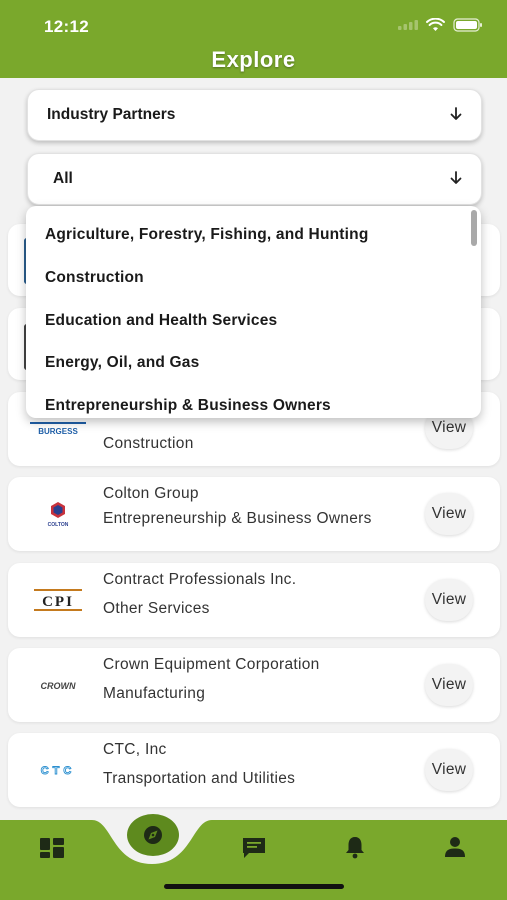  Describe the element at coordinates (467, 25) in the screenshot. I see `battery-icon` at that location.